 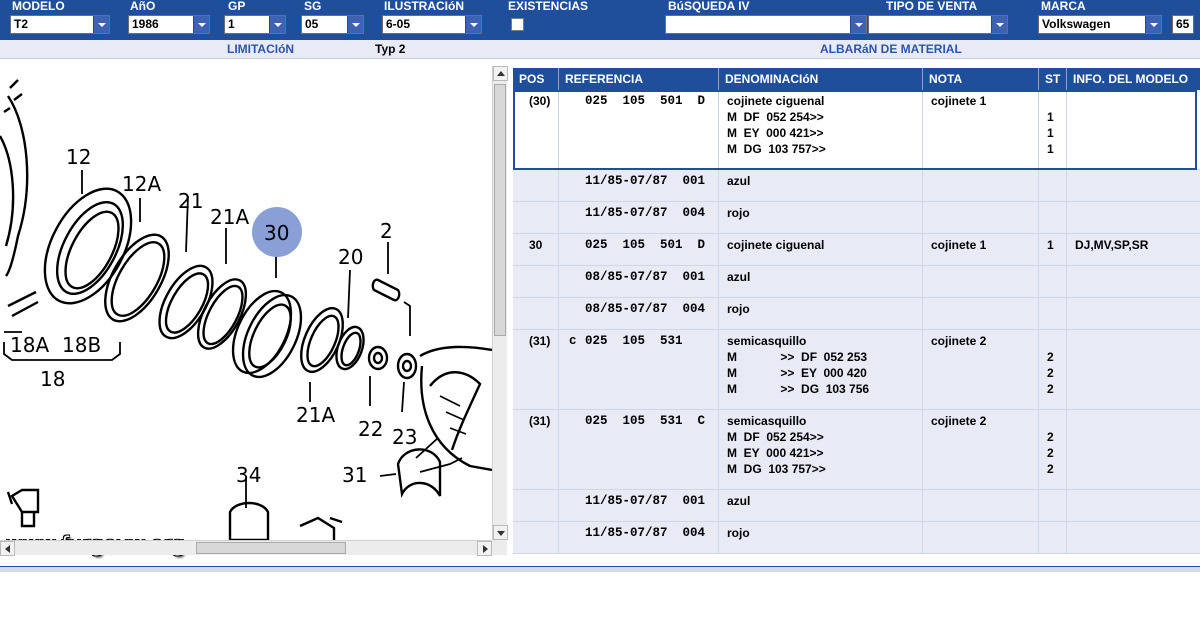 I want to click on column-header-info-modelo: INFO. DEL MODELO, so click(x=1133, y=79).